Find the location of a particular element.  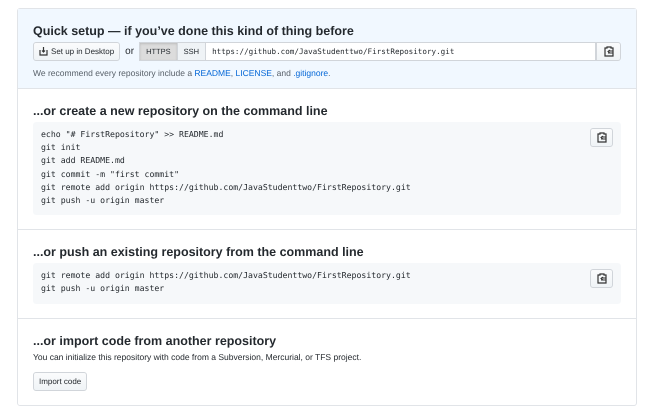

section-title: ...or create a new repository on the command line is located at coordinates (181, 111).